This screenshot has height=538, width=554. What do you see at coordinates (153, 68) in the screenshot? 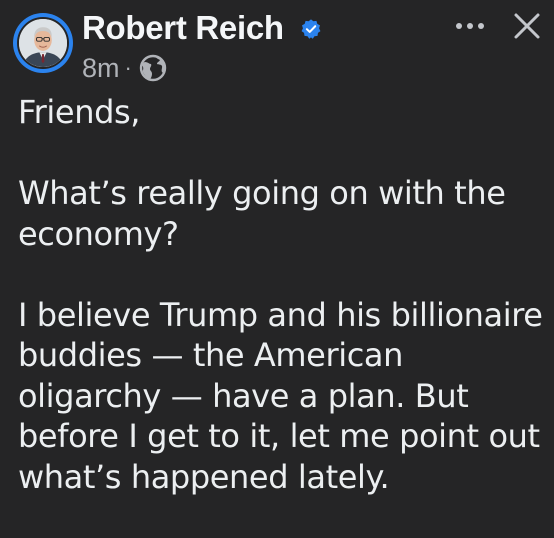
I see `globe-icon` at bounding box center [153, 68].